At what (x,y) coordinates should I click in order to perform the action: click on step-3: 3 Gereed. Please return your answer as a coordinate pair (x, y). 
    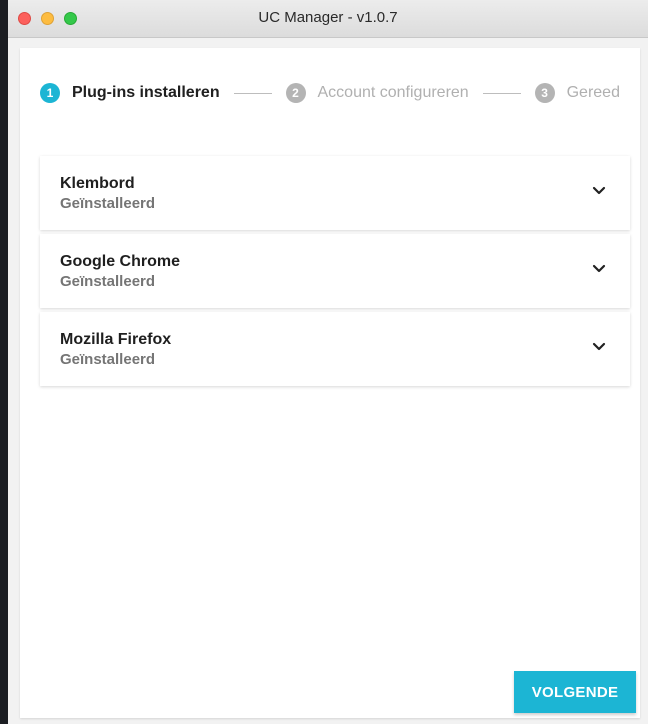
    Looking at the image, I should click on (577, 93).